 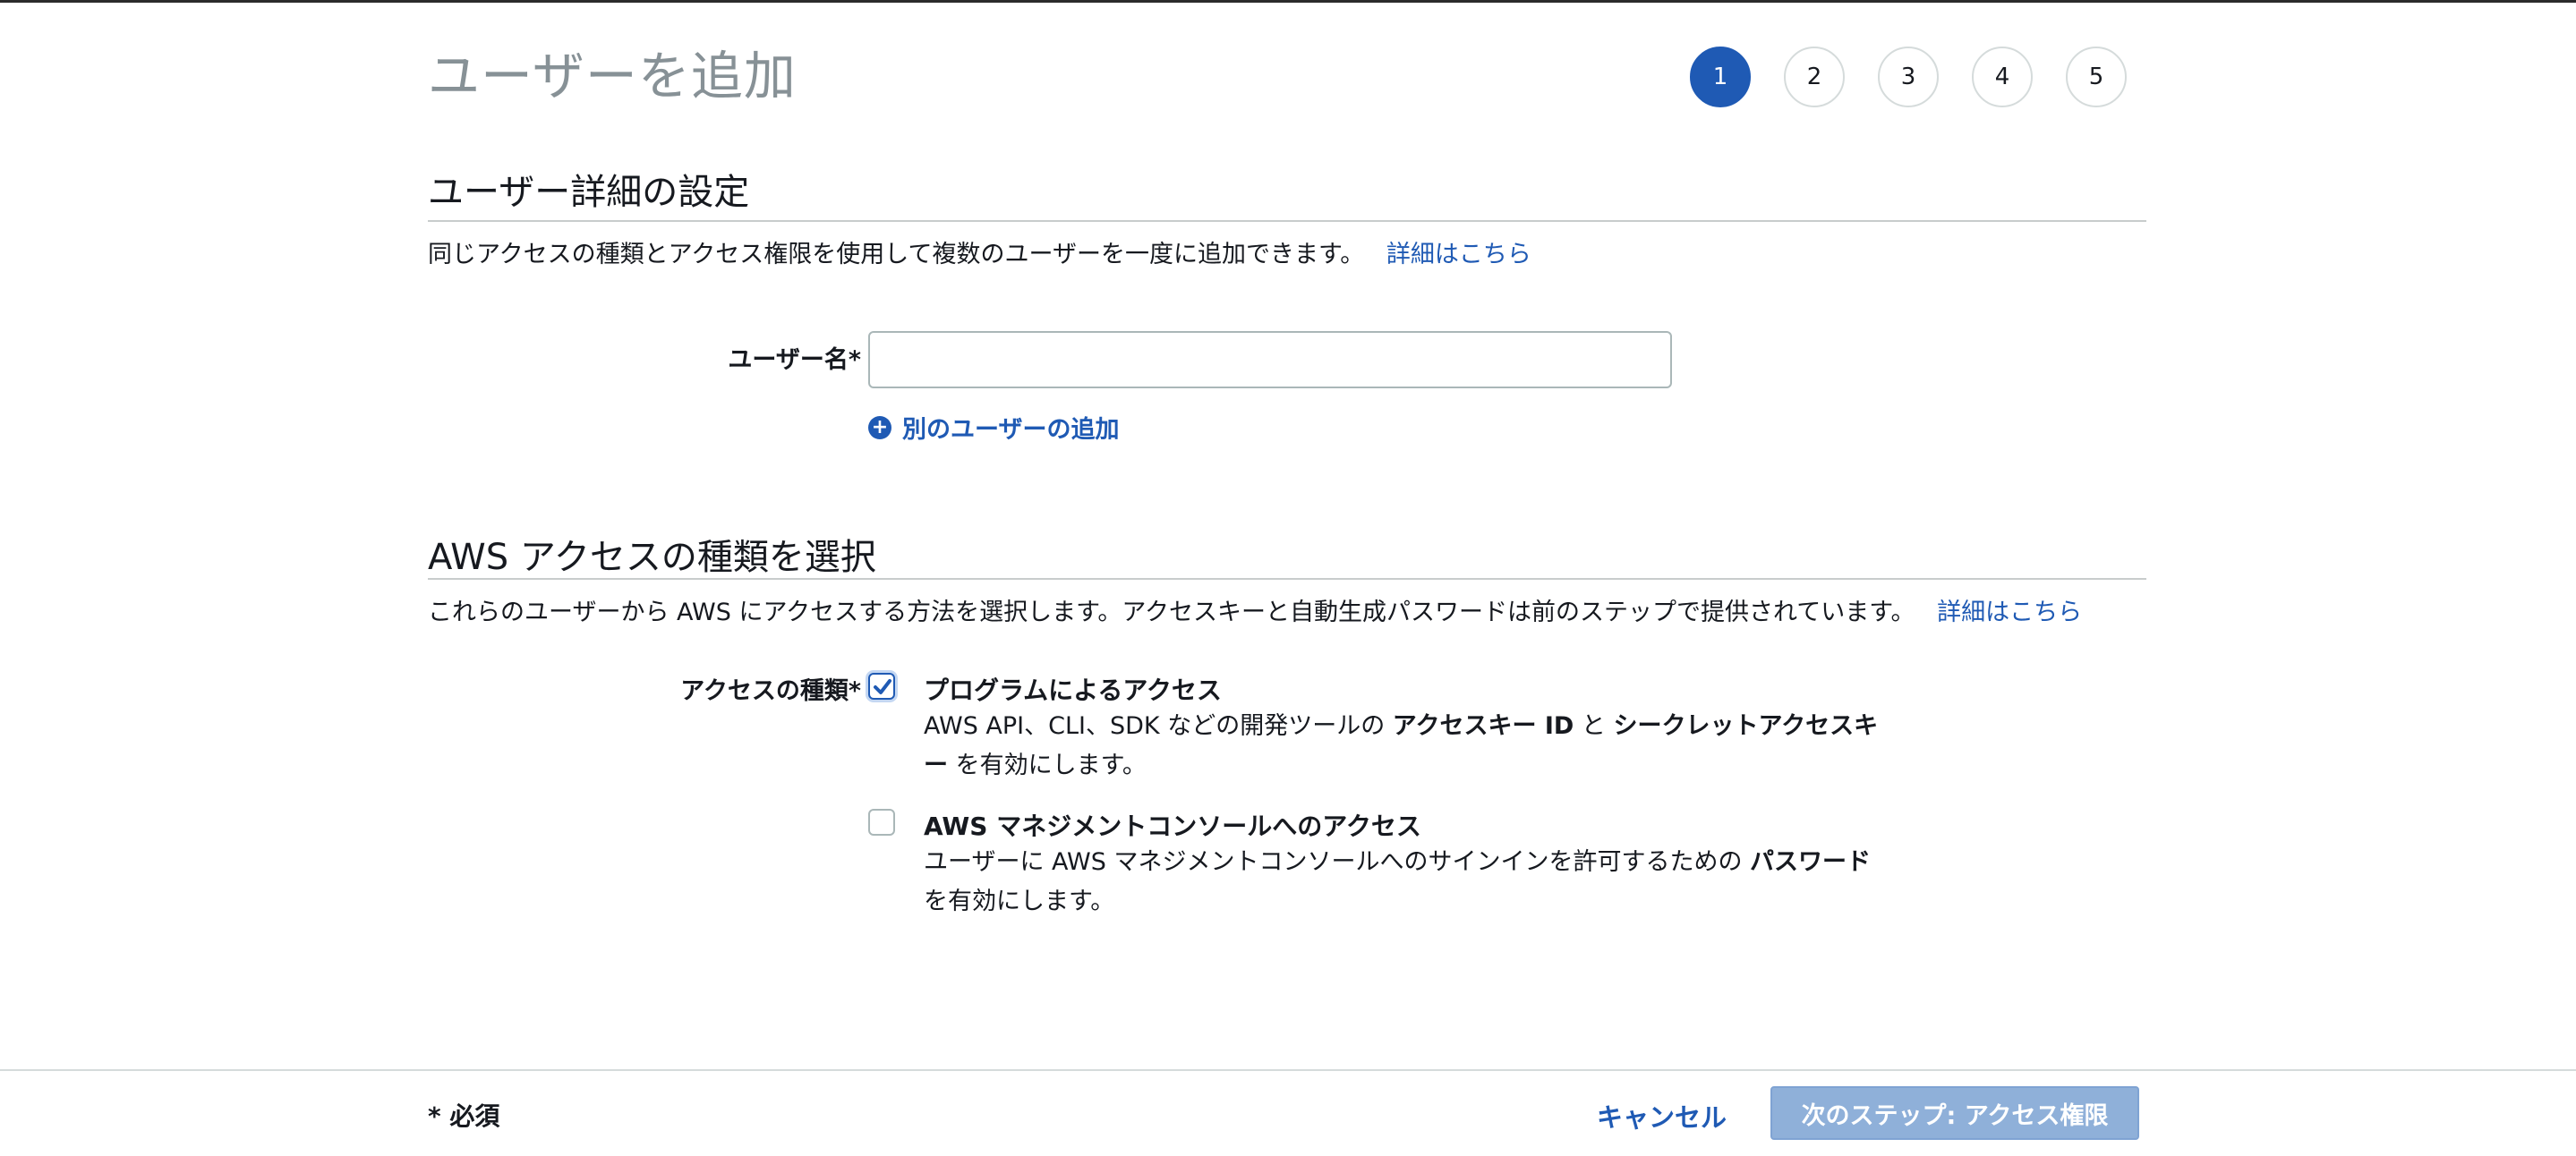 I want to click on add-another-user-link: + 別のユーザーの追加, so click(x=993, y=427).